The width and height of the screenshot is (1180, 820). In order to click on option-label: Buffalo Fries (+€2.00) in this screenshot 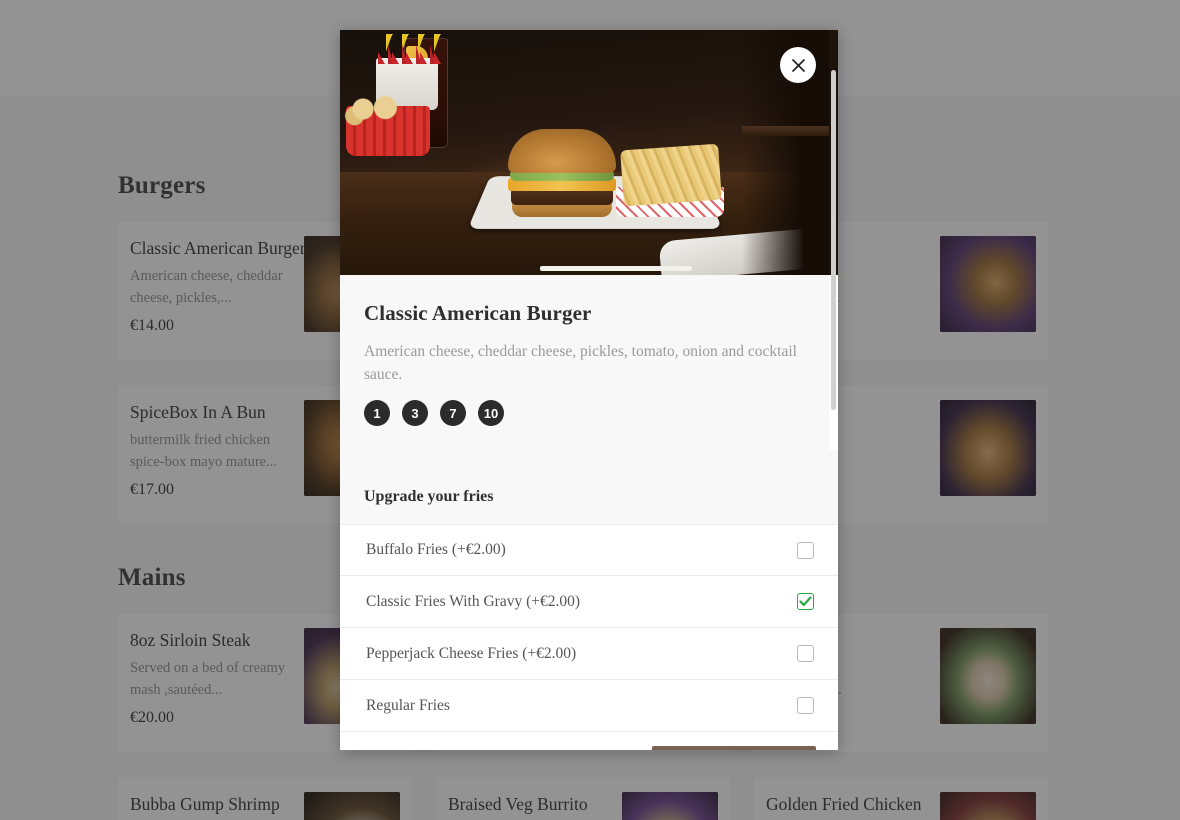, I will do `click(436, 549)`.